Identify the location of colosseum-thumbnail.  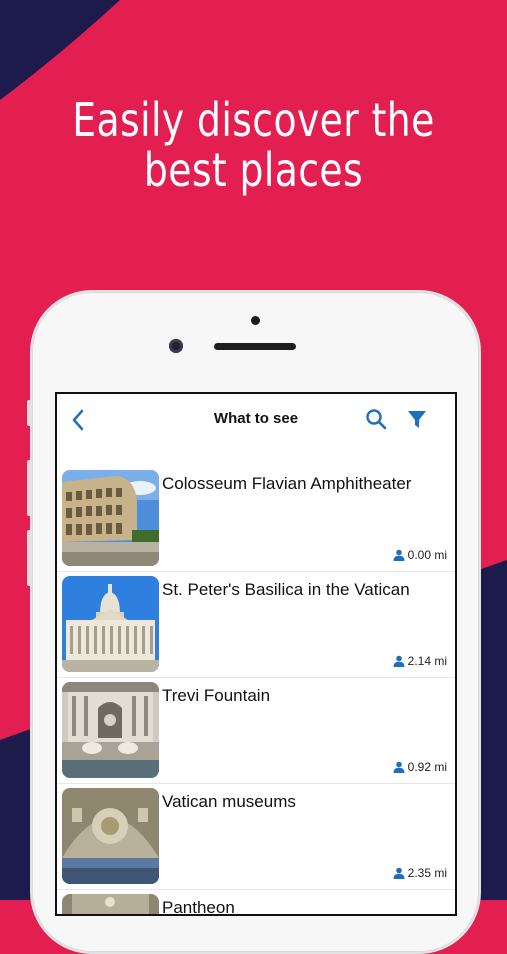
(110, 518).